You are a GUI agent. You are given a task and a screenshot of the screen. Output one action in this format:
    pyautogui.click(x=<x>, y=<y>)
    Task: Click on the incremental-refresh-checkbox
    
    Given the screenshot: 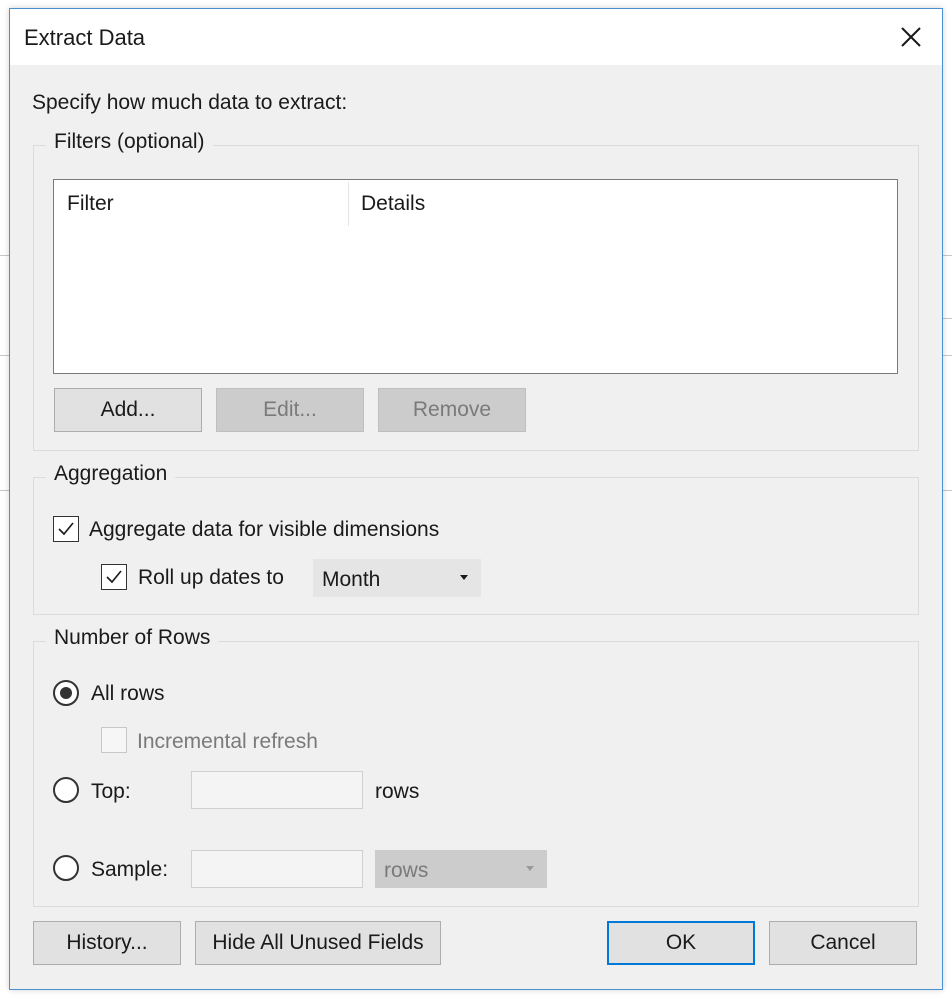 What is the action you would take?
    pyautogui.click(x=114, y=740)
    